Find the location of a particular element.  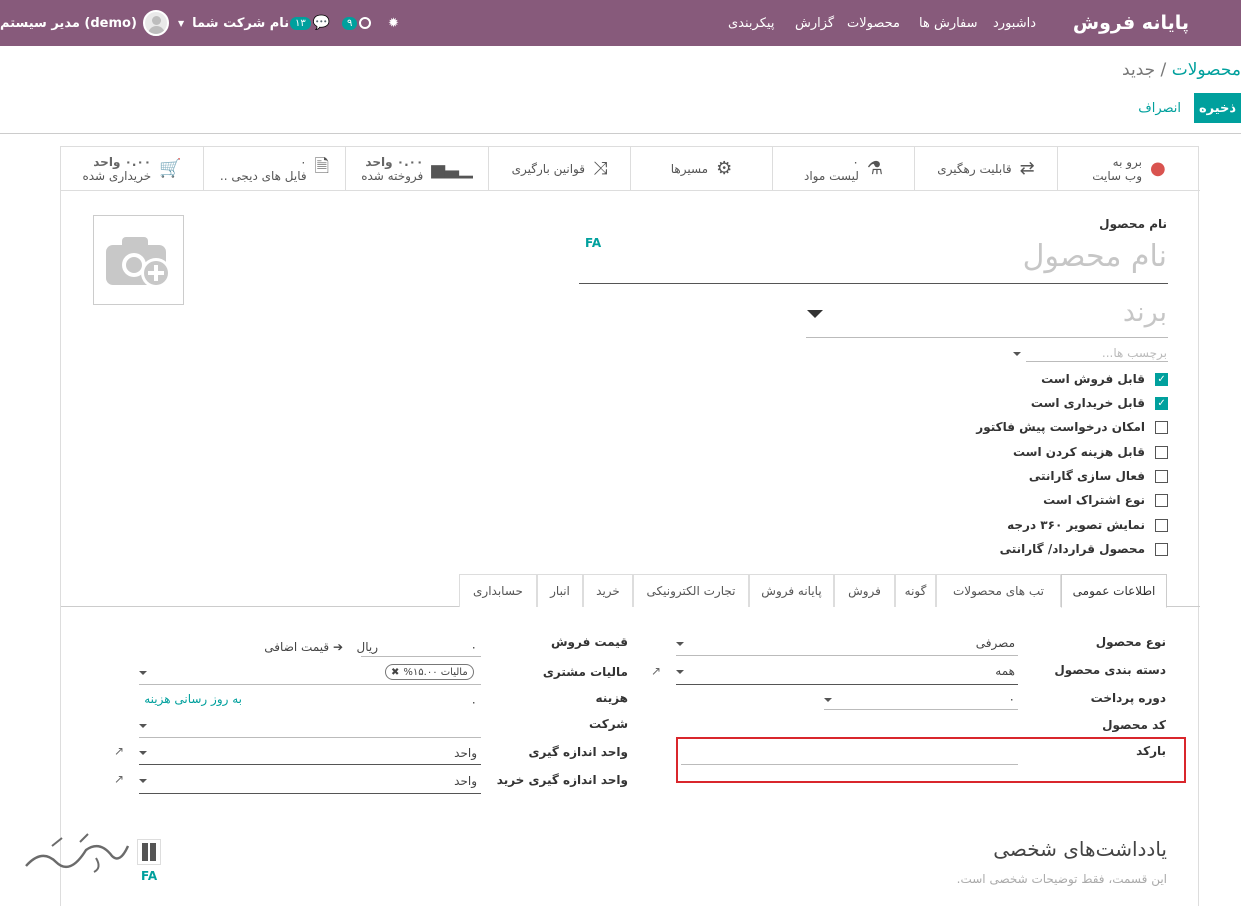

smart-button-purchased: 🛒 ۰.۰۰ واحد خریداری شده is located at coordinates (132, 169).